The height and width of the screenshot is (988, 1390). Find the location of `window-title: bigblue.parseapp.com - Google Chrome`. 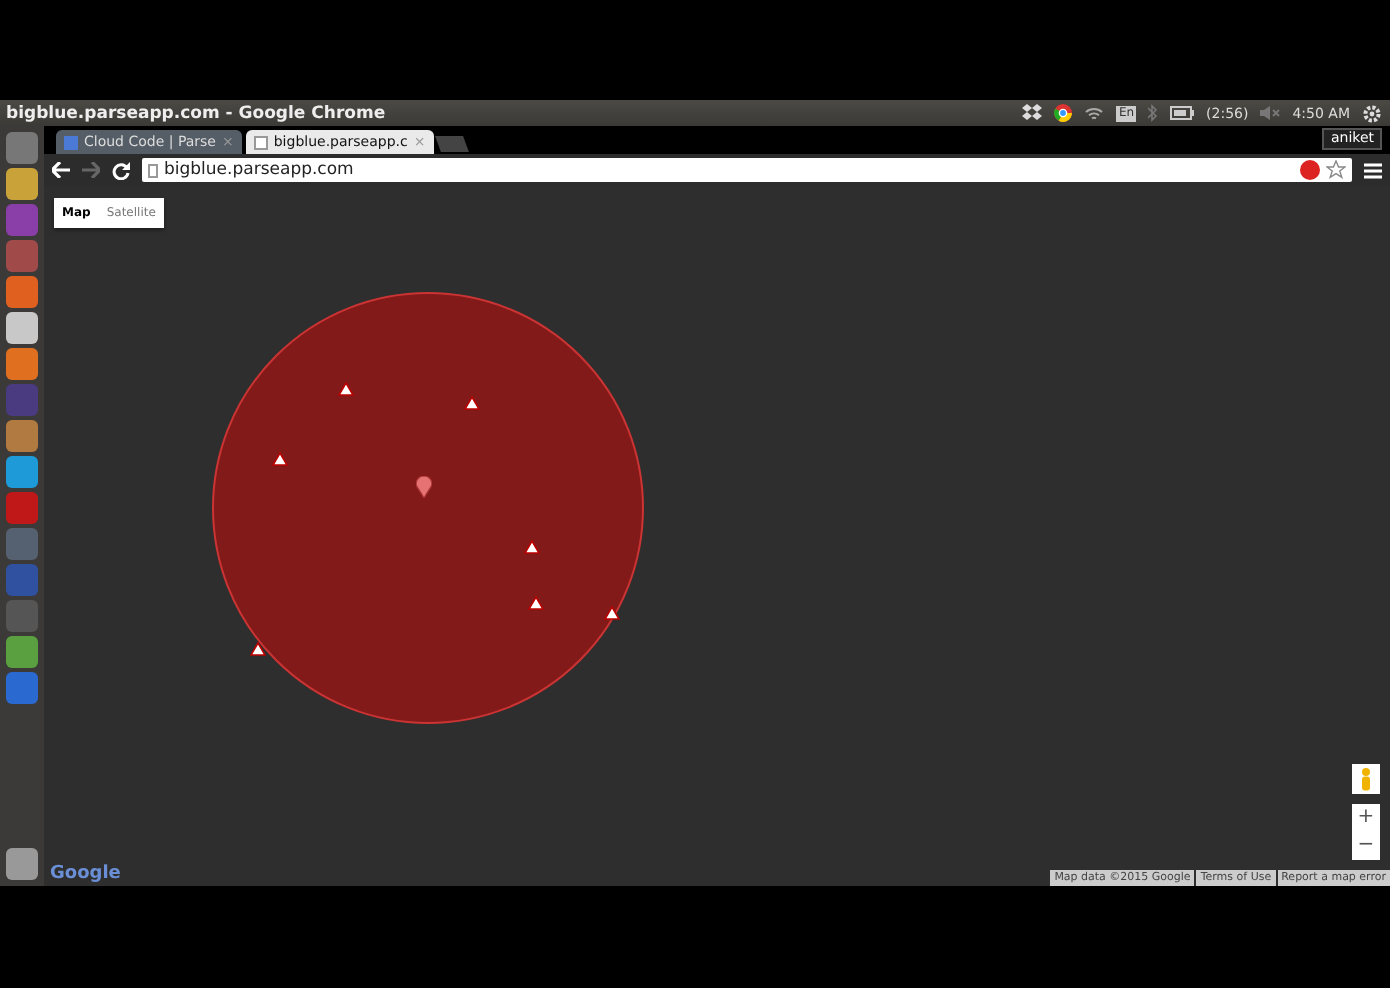

window-title: bigblue.parseapp.com - Google Chrome is located at coordinates (196, 113).